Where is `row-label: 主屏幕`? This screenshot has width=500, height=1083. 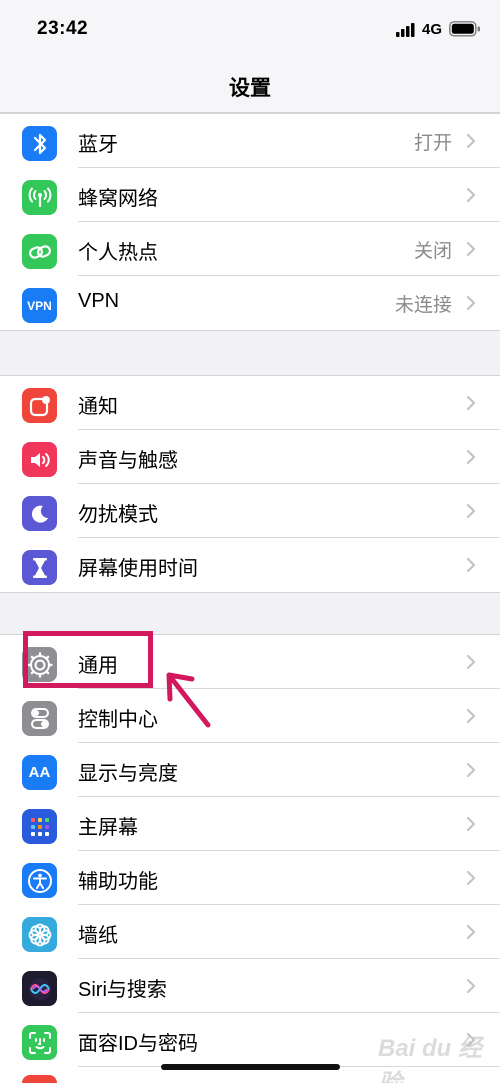 row-label: 主屏幕 is located at coordinates (108, 828).